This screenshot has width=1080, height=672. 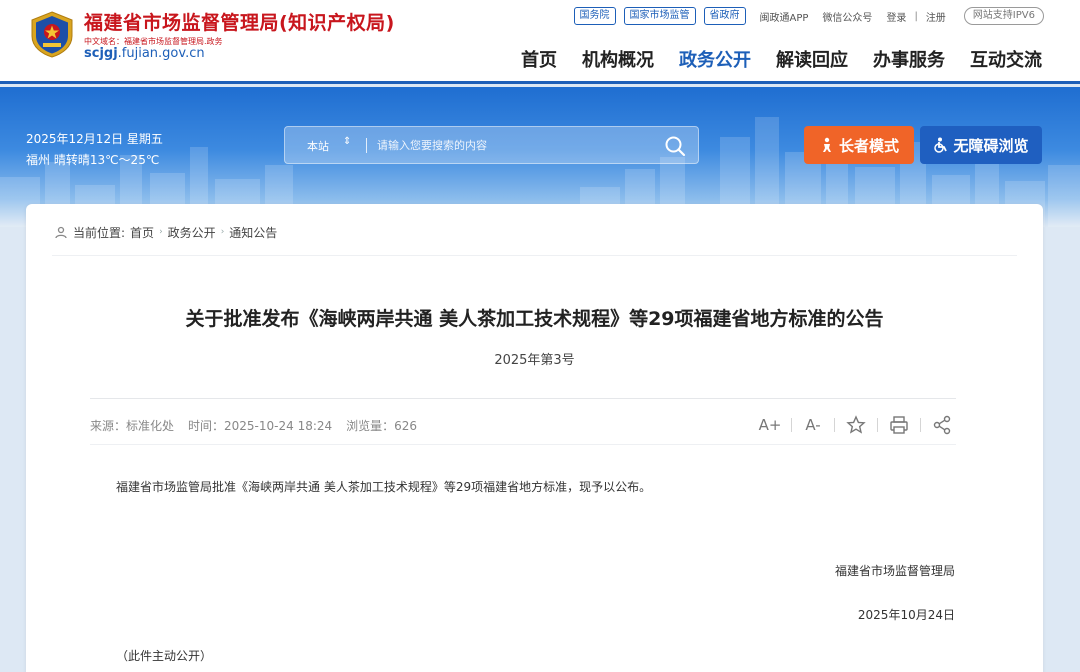 I want to click on ipv6-badge: 网站支持IPV6, so click(x=1003, y=16).